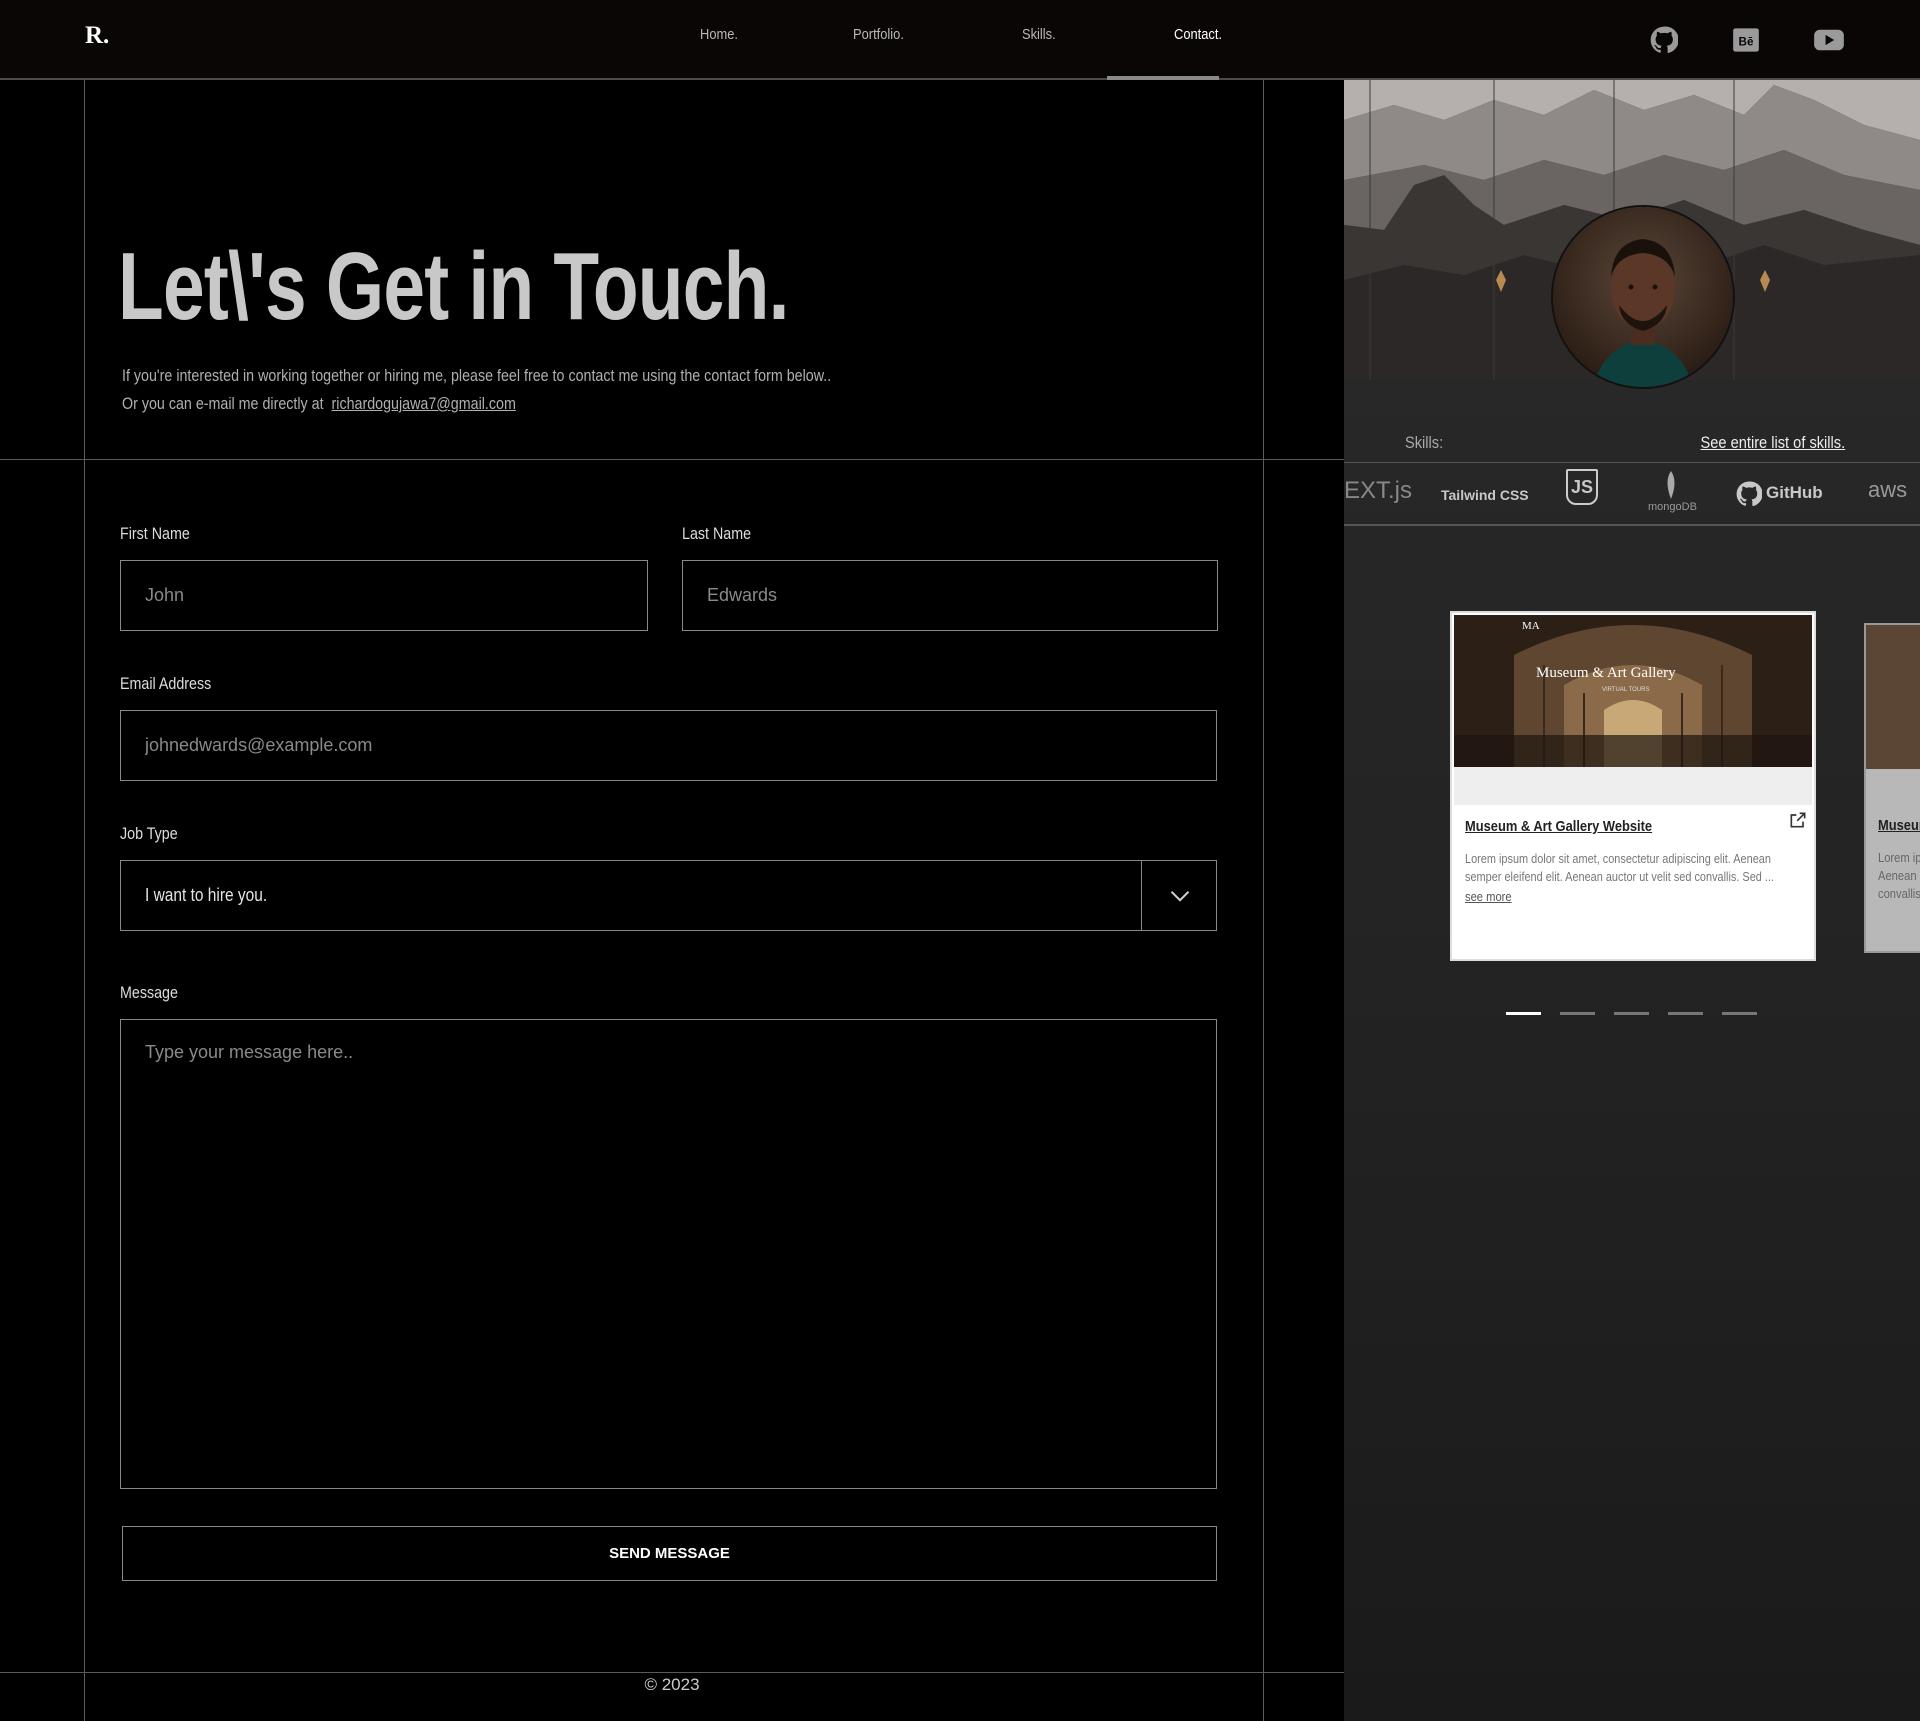 The width and height of the screenshot is (1920, 1721). I want to click on external-link-icon, so click(1798, 820).